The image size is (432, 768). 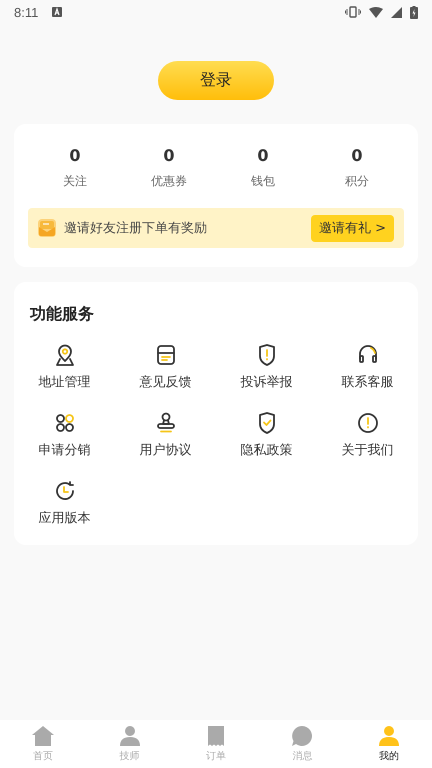 I want to click on service-item: 地址管理, so click(x=64, y=367).